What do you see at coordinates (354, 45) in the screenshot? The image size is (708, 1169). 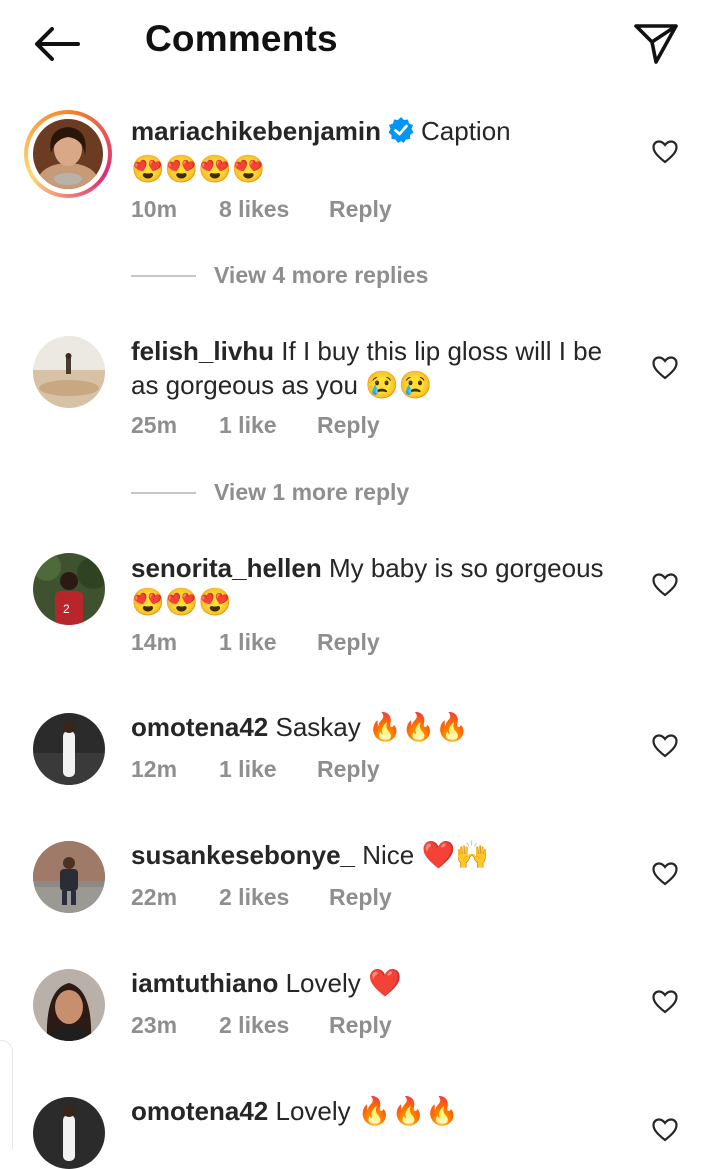 I see `header: Comments` at bounding box center [354, 45].